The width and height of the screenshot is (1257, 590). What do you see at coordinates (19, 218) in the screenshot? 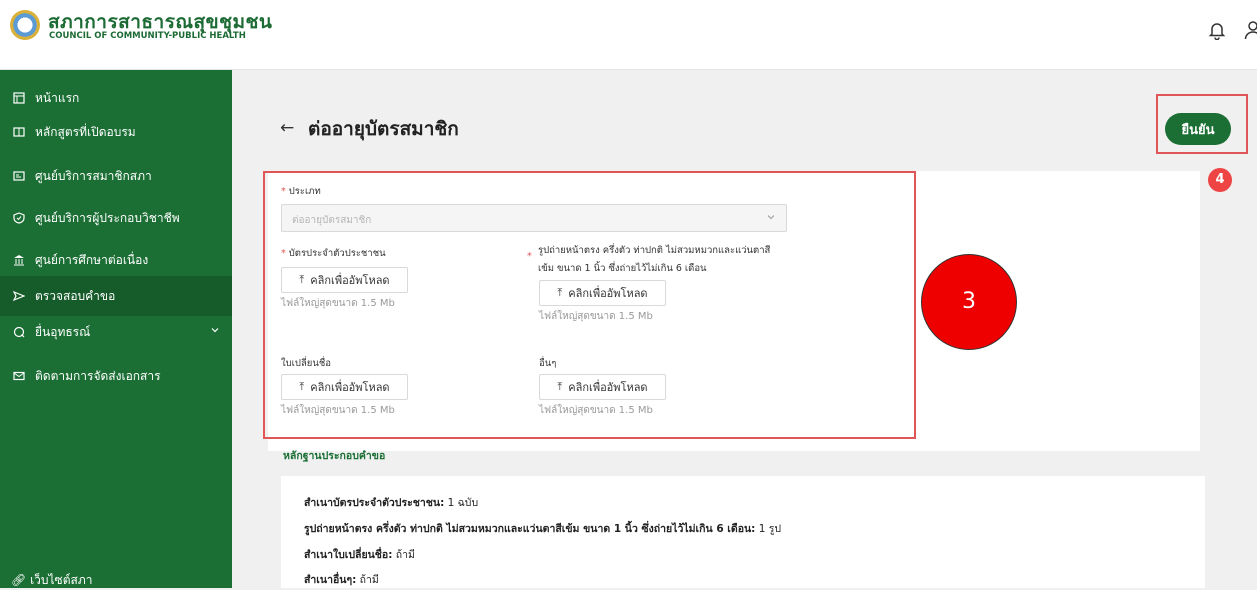
I see `shield-icon` at bounding box center [19, 218].